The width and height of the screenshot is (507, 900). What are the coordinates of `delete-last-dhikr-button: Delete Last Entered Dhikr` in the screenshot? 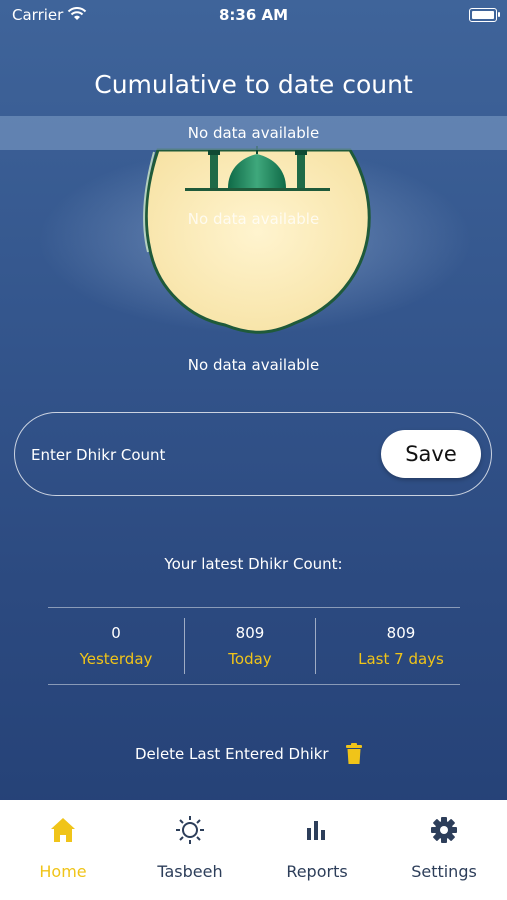 It's located at (249, 754).